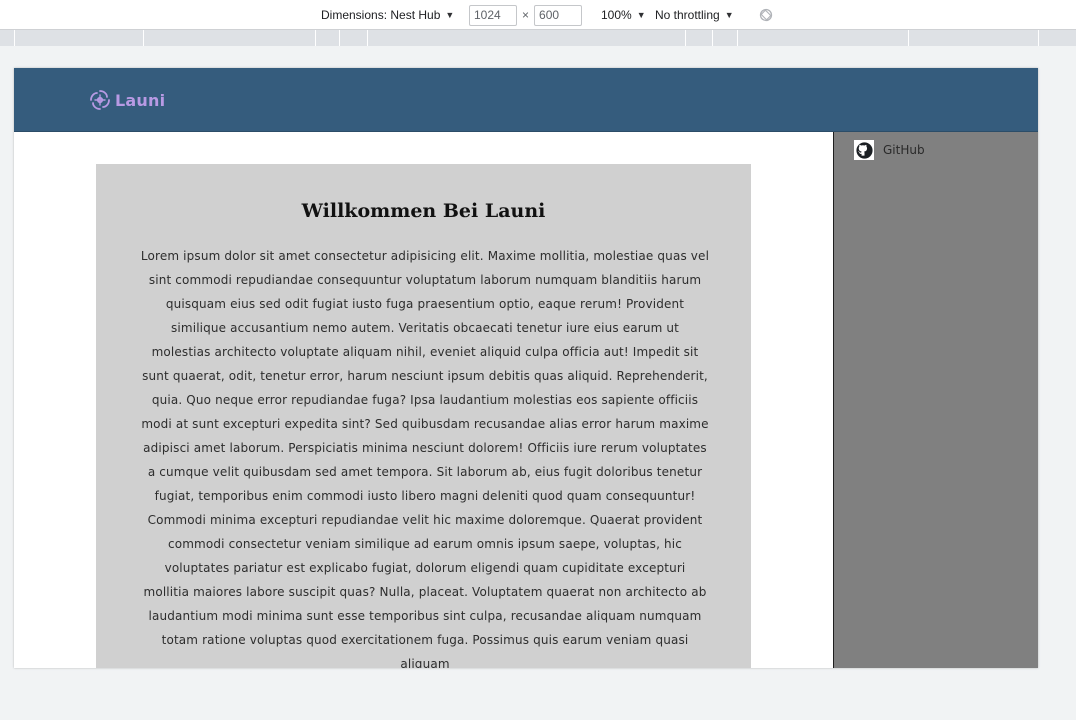 This screenshot has width=1076, height=720. I want to click on github-label: GitHub, so click(904, 150).